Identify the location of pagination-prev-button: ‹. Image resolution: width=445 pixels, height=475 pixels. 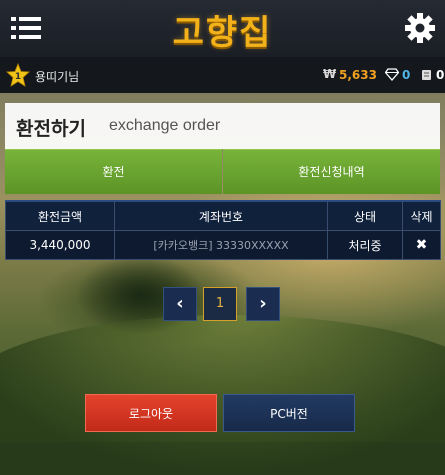
(180, 304).